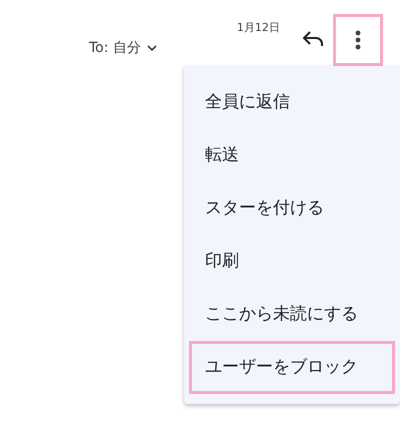 The height and width of the screenshot is (426, 400). Describe the element at coordinates (313, 39) in the screenshot. I see `reply-icon` at that location.